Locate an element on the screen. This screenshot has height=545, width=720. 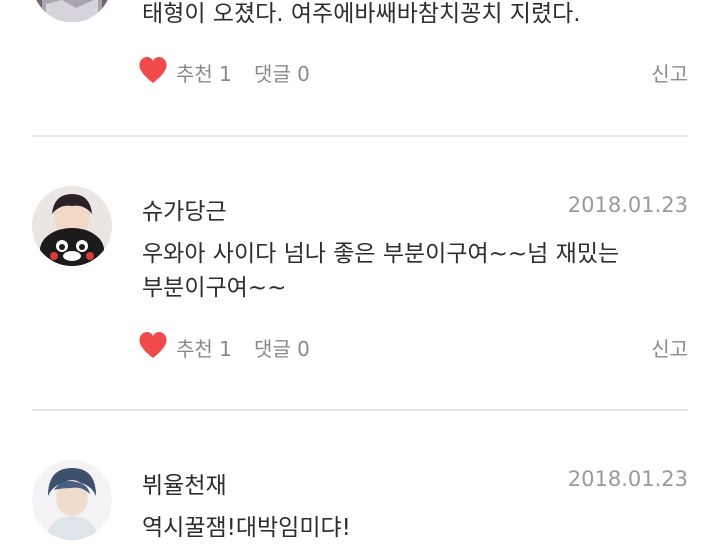
comment-author: 뷔율천재 is located at coordinates (184, 483).